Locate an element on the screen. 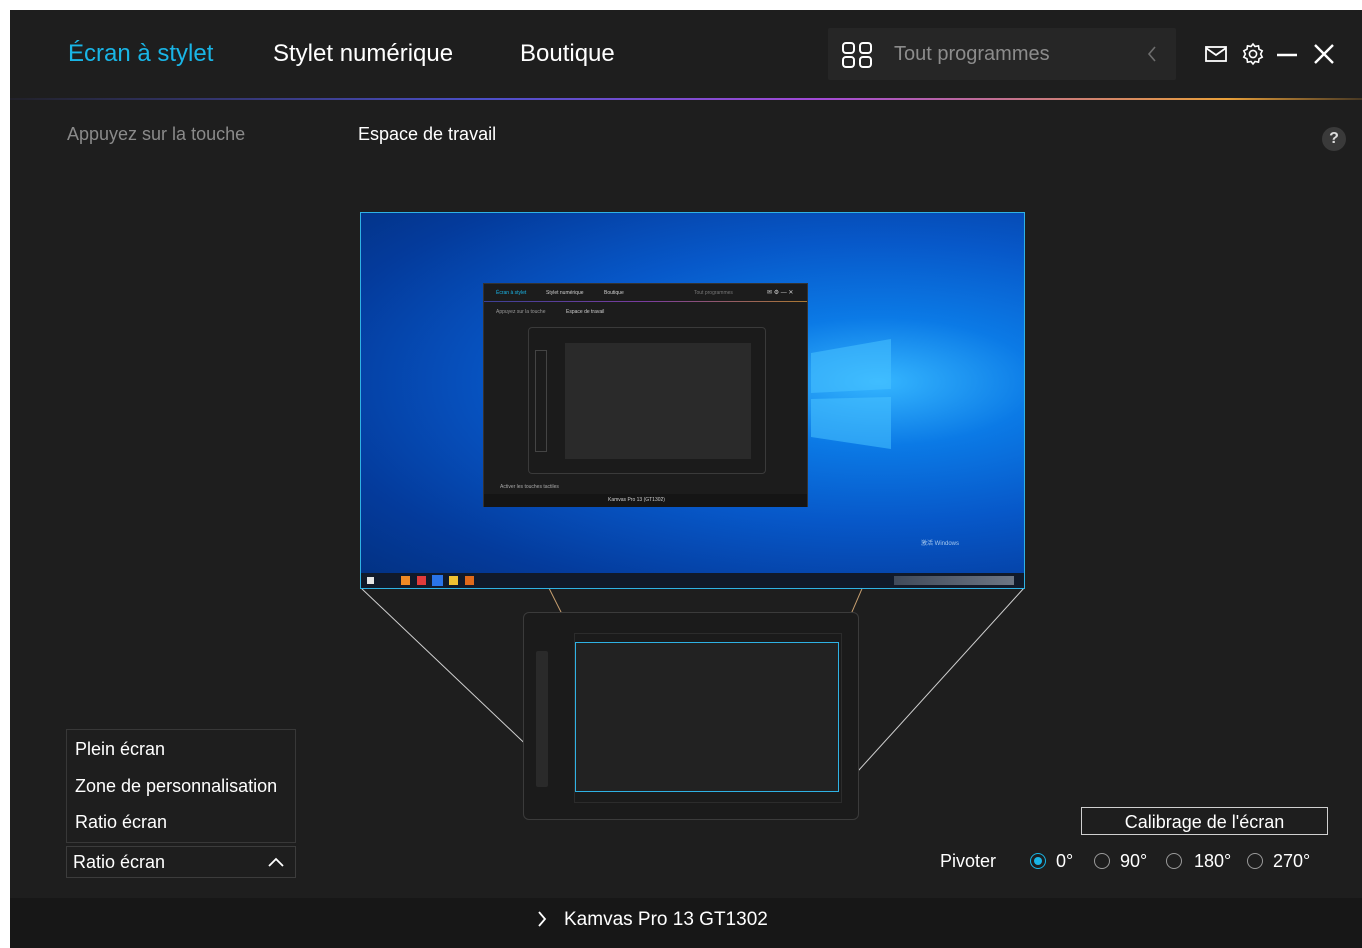 The width and height of the screenshot is (1362, 948). mini-search-text: Tout programmes is located at coordinates (713, 293).